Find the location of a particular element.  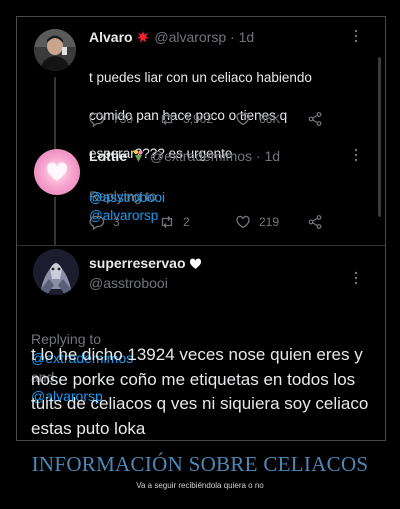

author-handle: @asstrobooi is located at coordinates (128, 283).